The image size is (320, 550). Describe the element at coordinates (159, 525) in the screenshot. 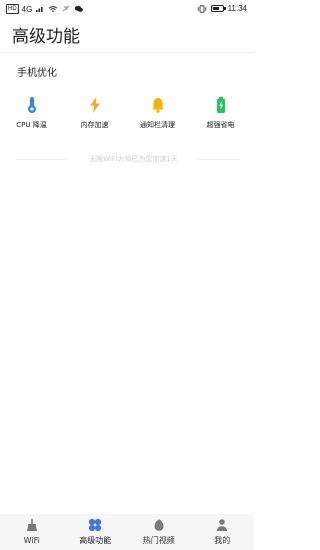

I see `video-icon` at that location.